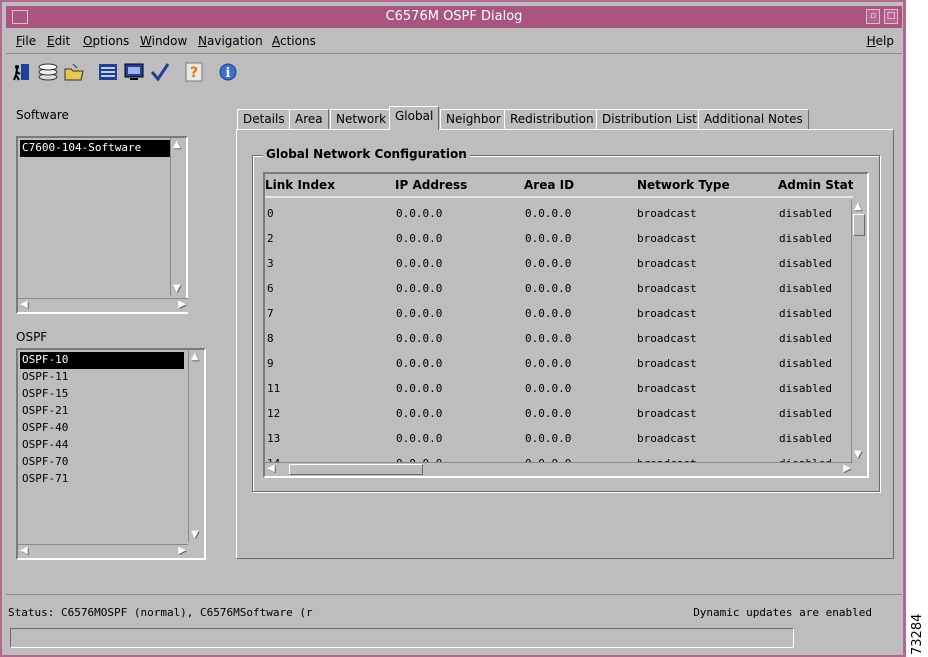 The width and height of the screenshot is (928, 657). What do you see at coordinates (454, 17) in the screenshot?
I see `title-bar: C6576M OSPF Dialog ▫ □` at bounding box center [454, 17].